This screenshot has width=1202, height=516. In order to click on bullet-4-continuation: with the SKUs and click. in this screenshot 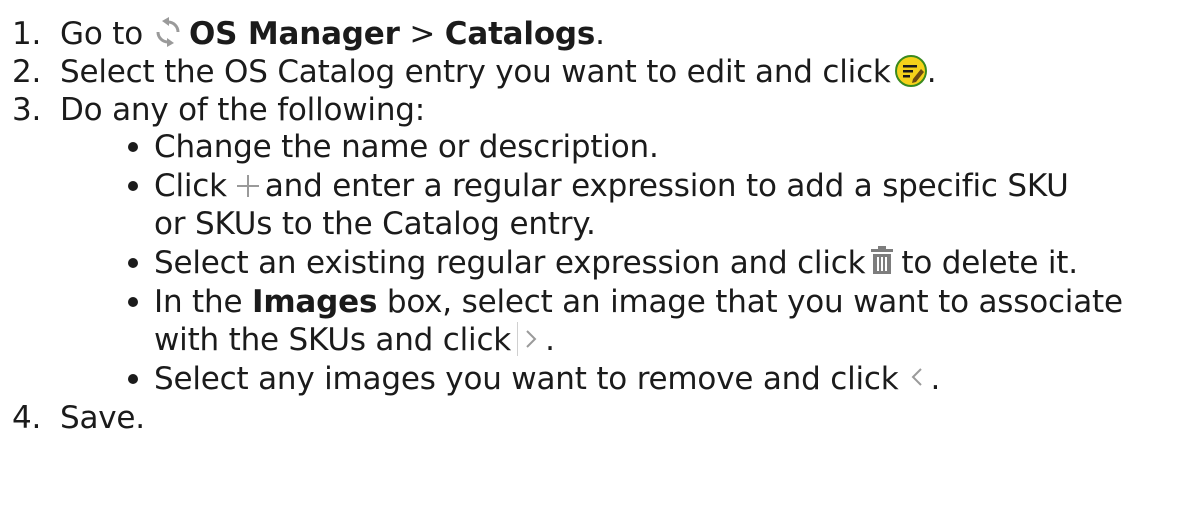, I will do `click(354, 340)`.